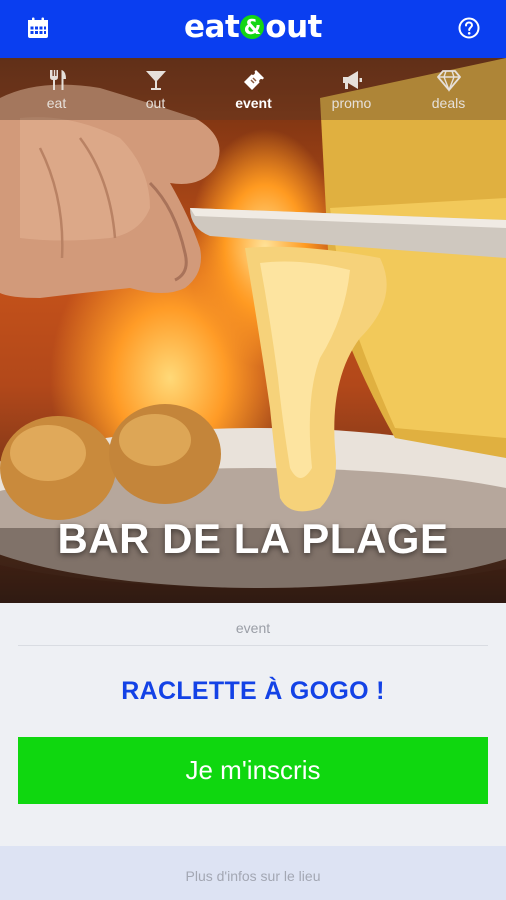  What do you see at coordinates (57, 80) in the screenshot?
I see `fork-knife-icon` at bounding box center [57, 80].